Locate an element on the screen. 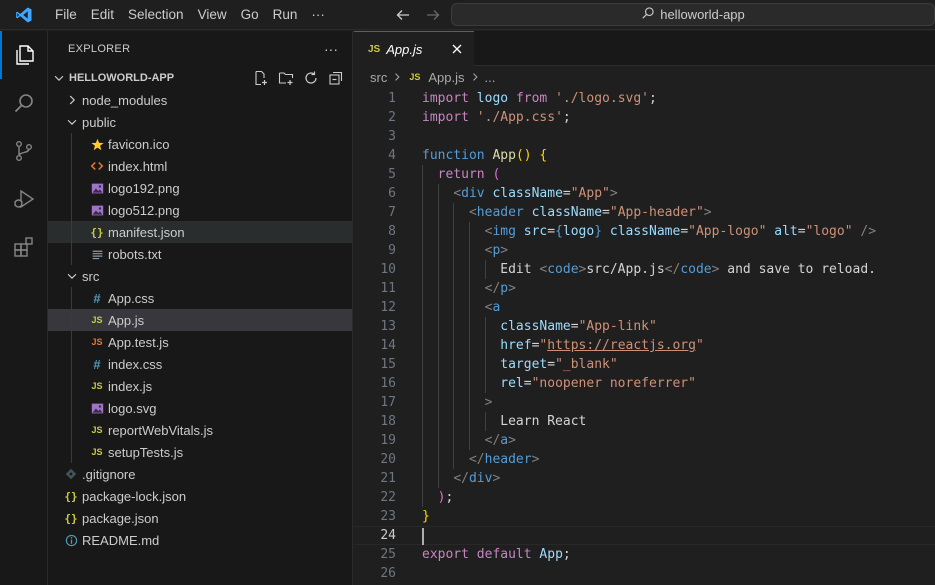  file-item-gitignore: .gitignore is located at coordinates (200, 474).